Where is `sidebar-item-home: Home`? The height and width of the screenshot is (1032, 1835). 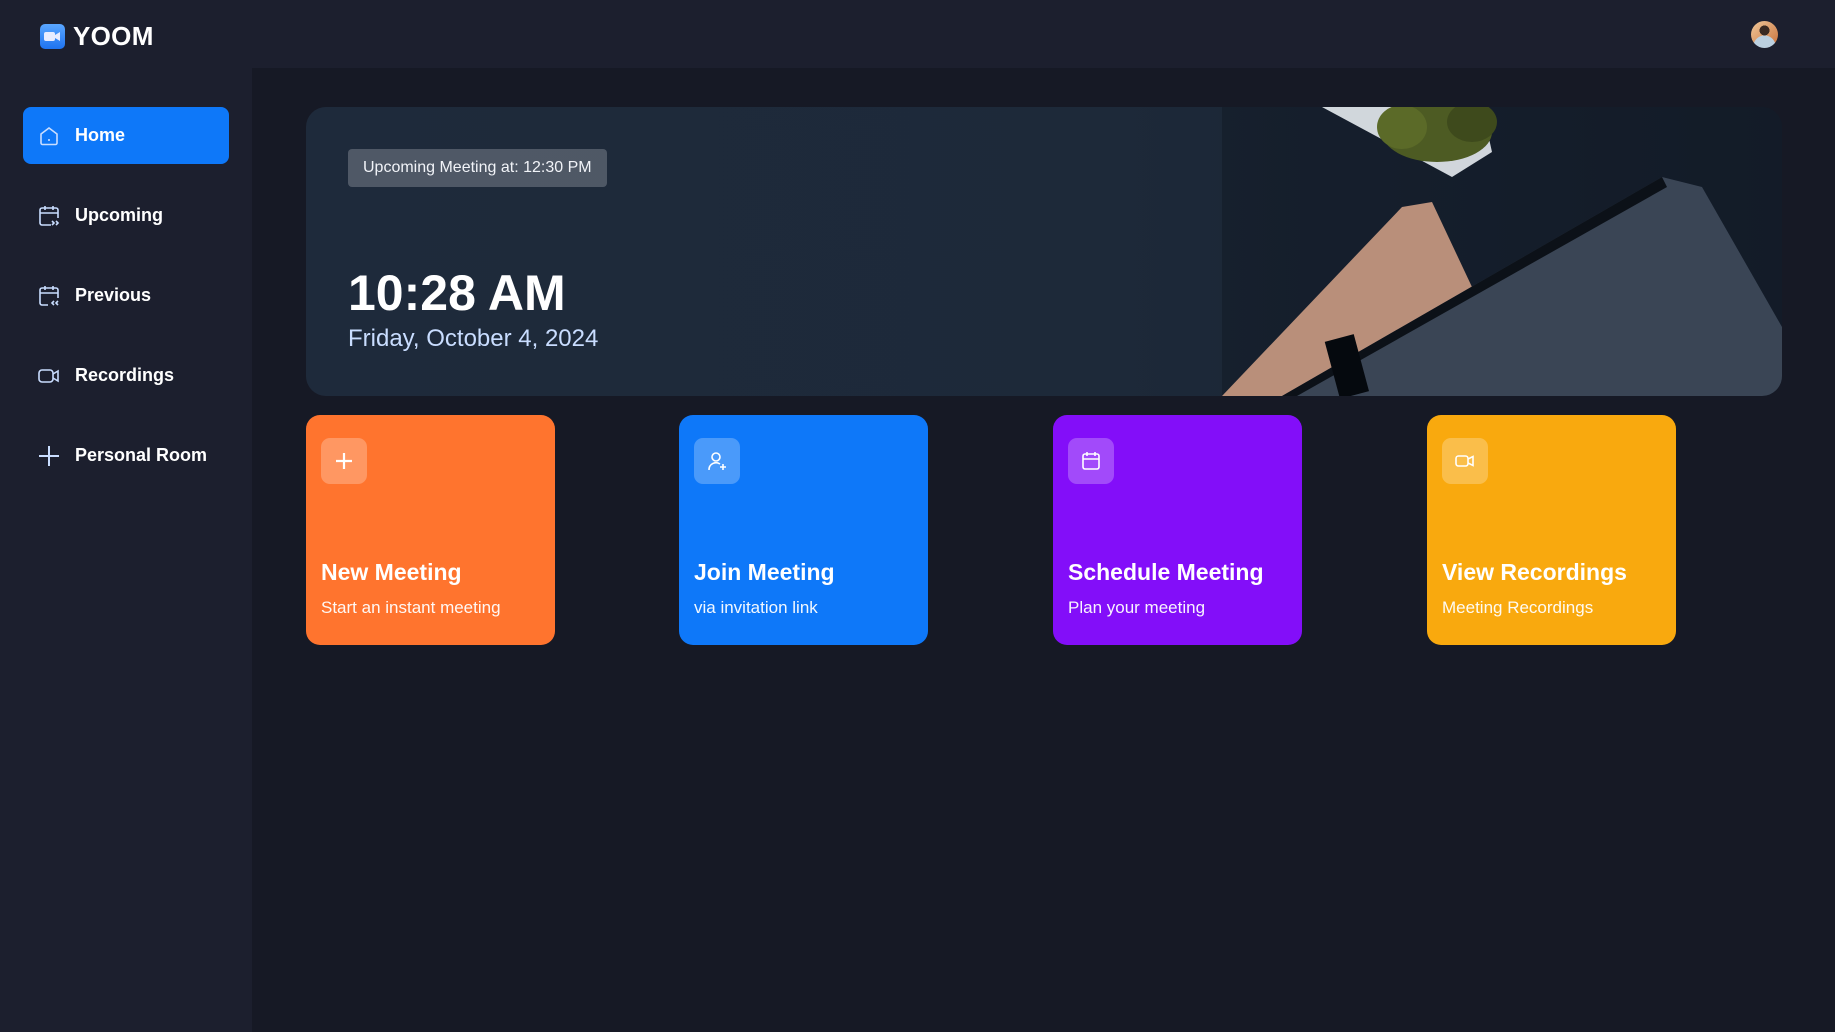
sidebar-item-home: Home is located at coordinates (126, 135).